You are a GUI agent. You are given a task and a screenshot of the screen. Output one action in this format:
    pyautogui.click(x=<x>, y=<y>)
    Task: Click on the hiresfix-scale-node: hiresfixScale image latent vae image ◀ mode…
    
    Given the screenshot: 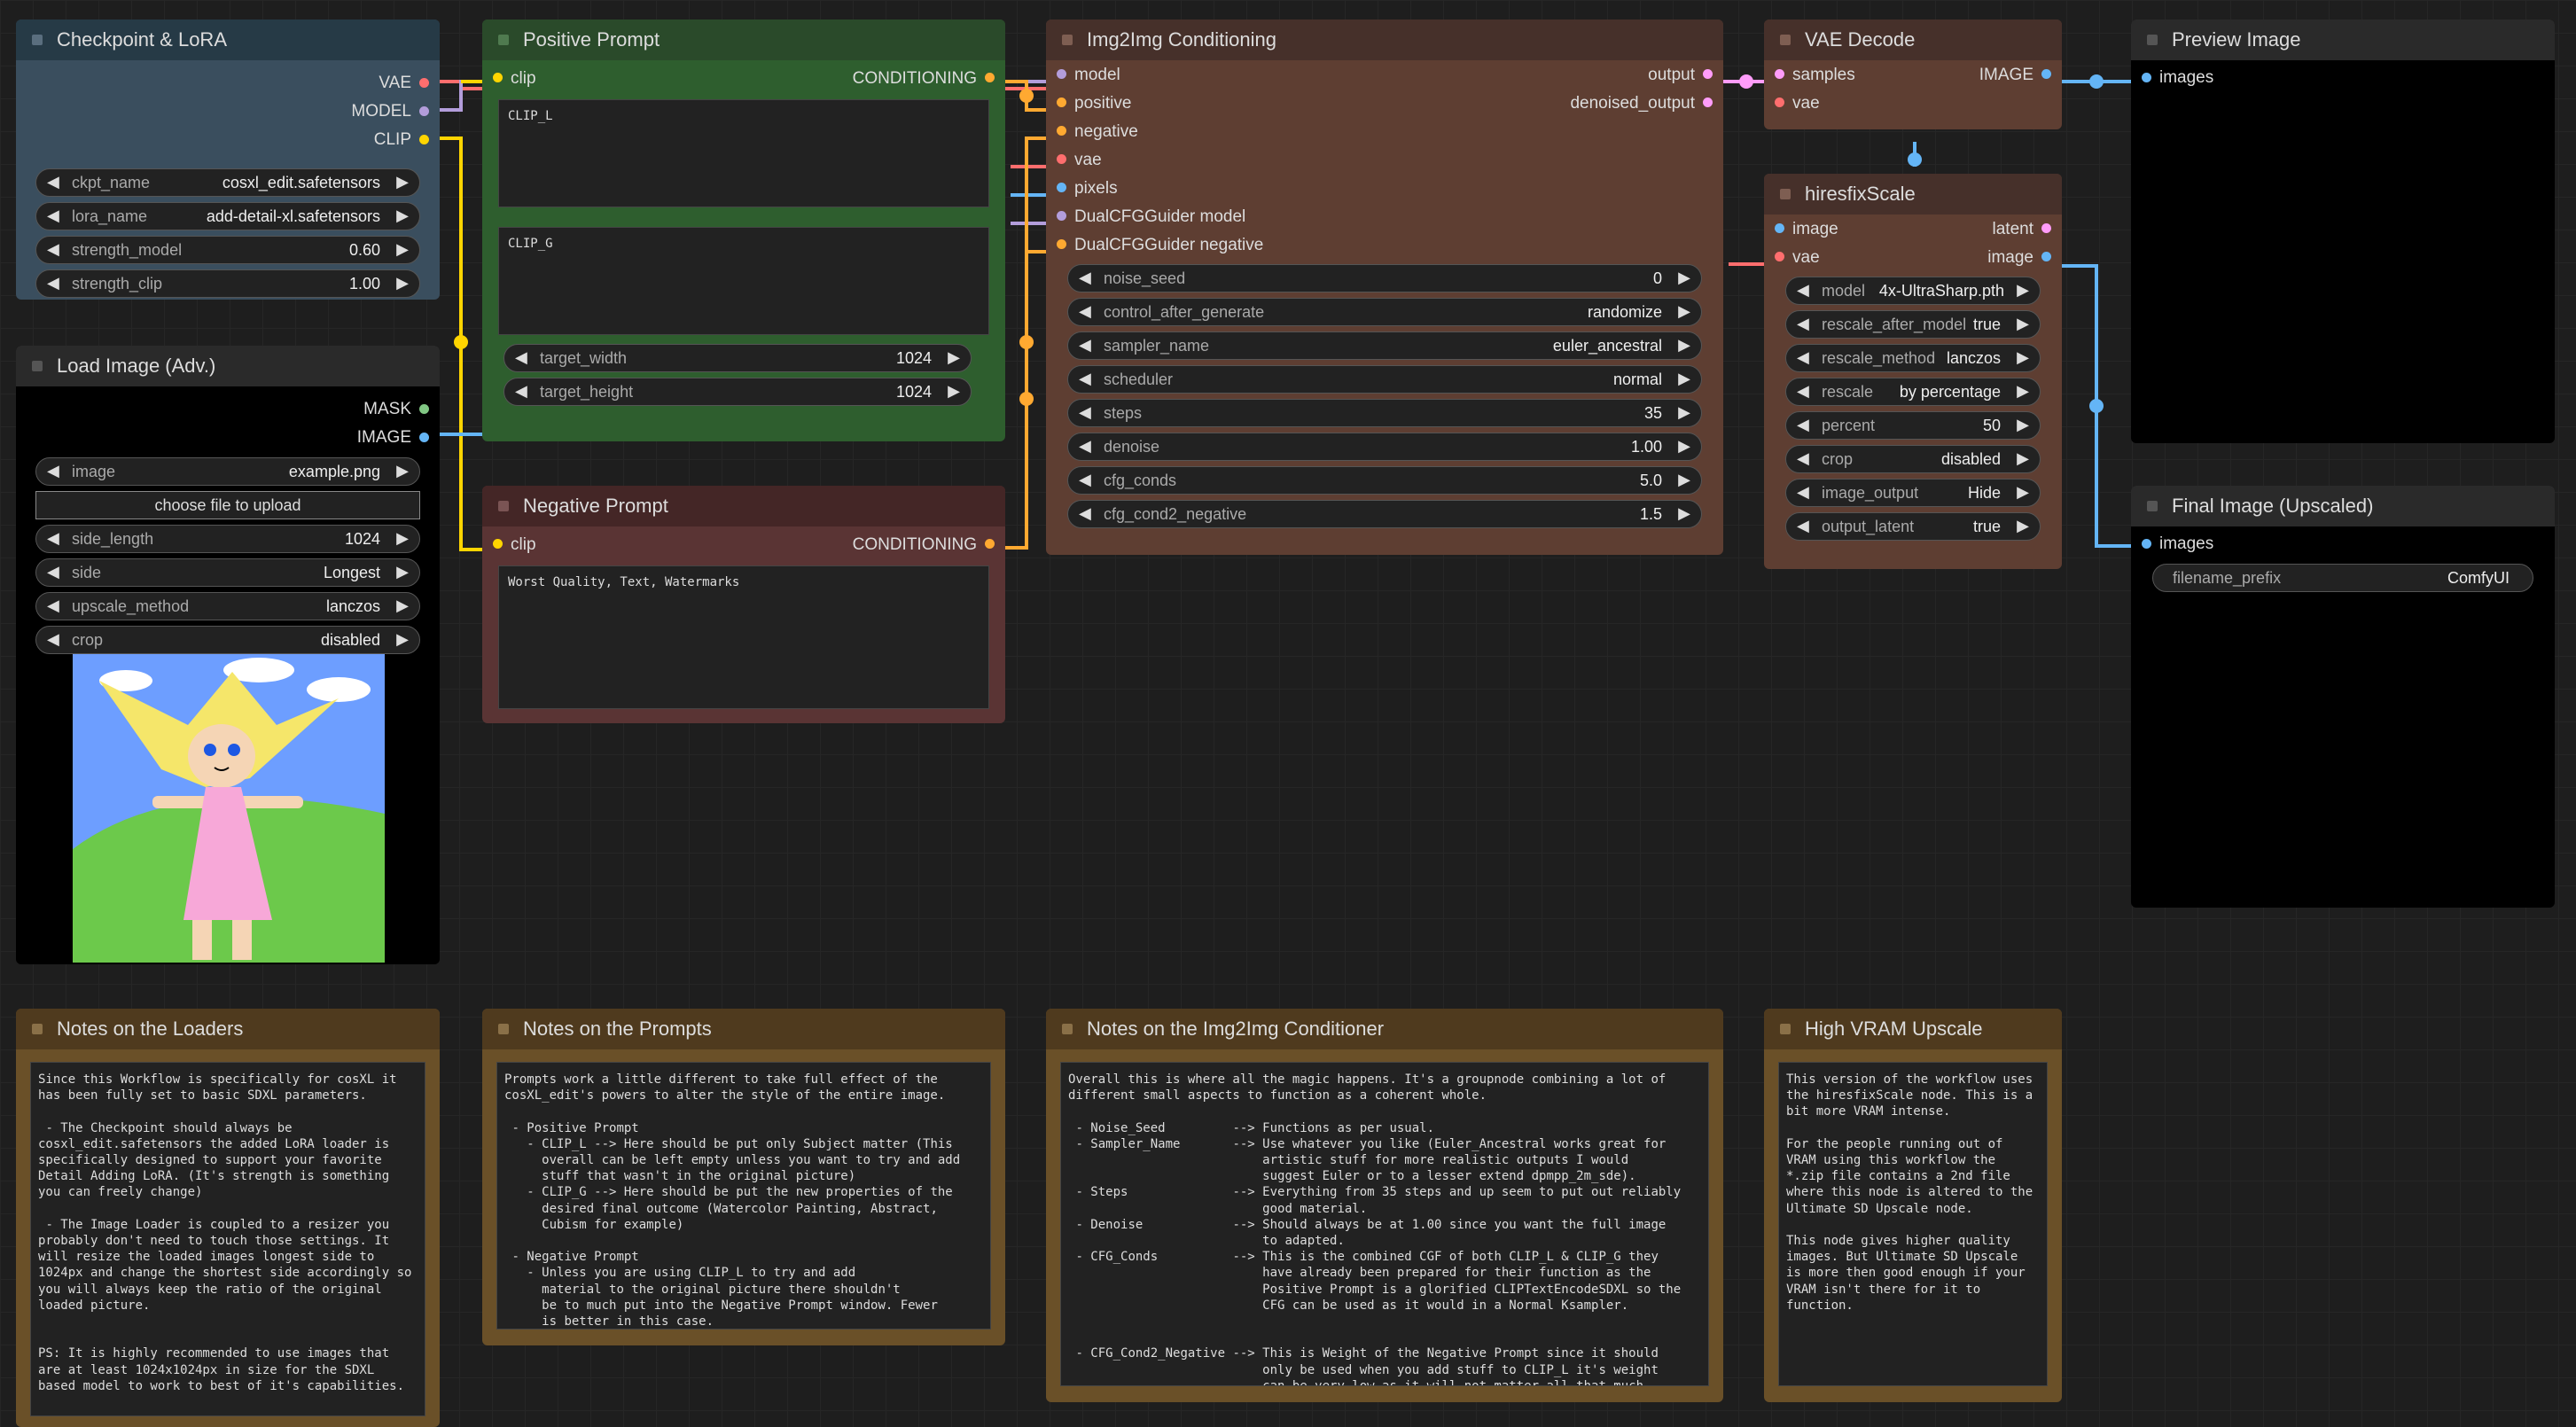 What is the action you would take?
    pyautogui.click(x=1913, y=371)
    